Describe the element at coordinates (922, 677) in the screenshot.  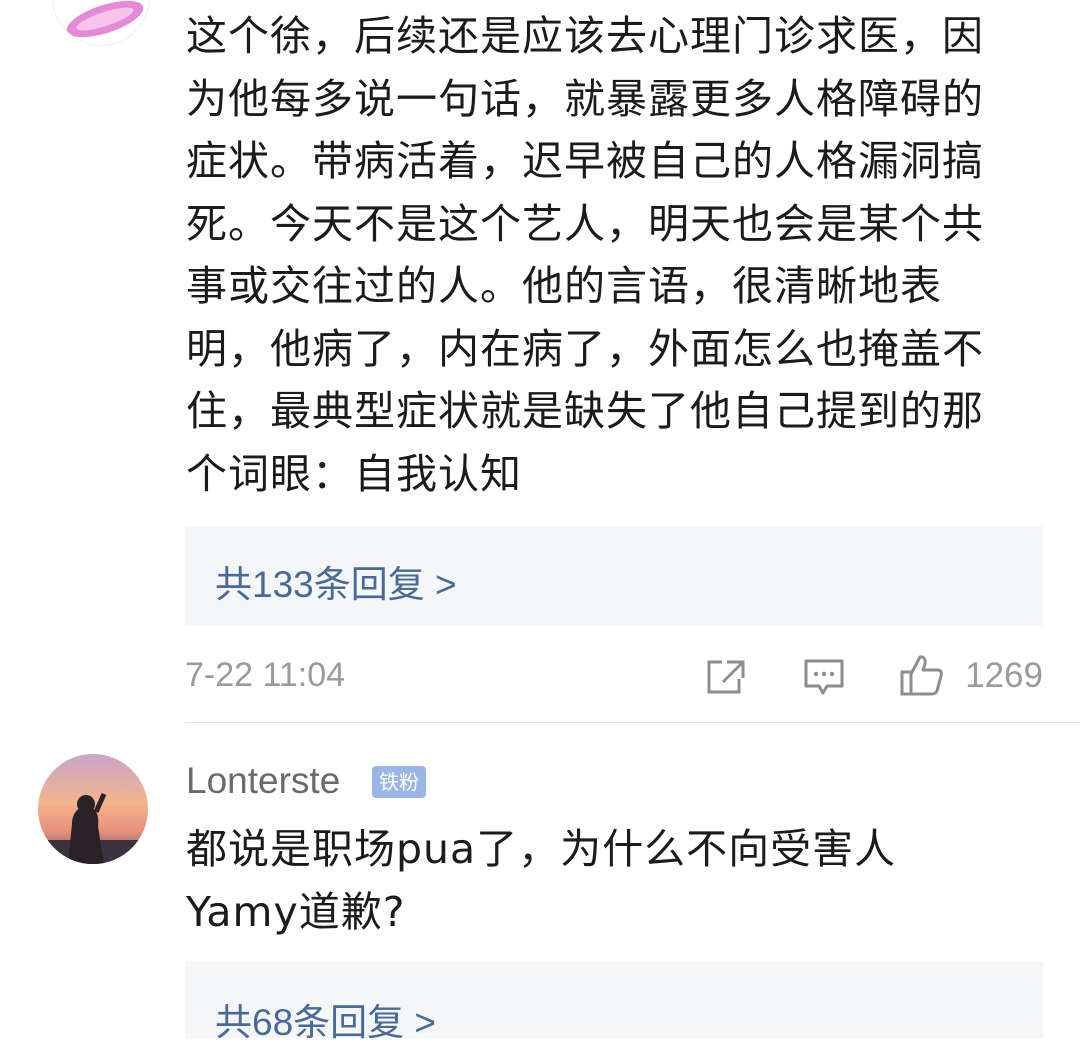
I see `thumbs-up-icon` at that location.